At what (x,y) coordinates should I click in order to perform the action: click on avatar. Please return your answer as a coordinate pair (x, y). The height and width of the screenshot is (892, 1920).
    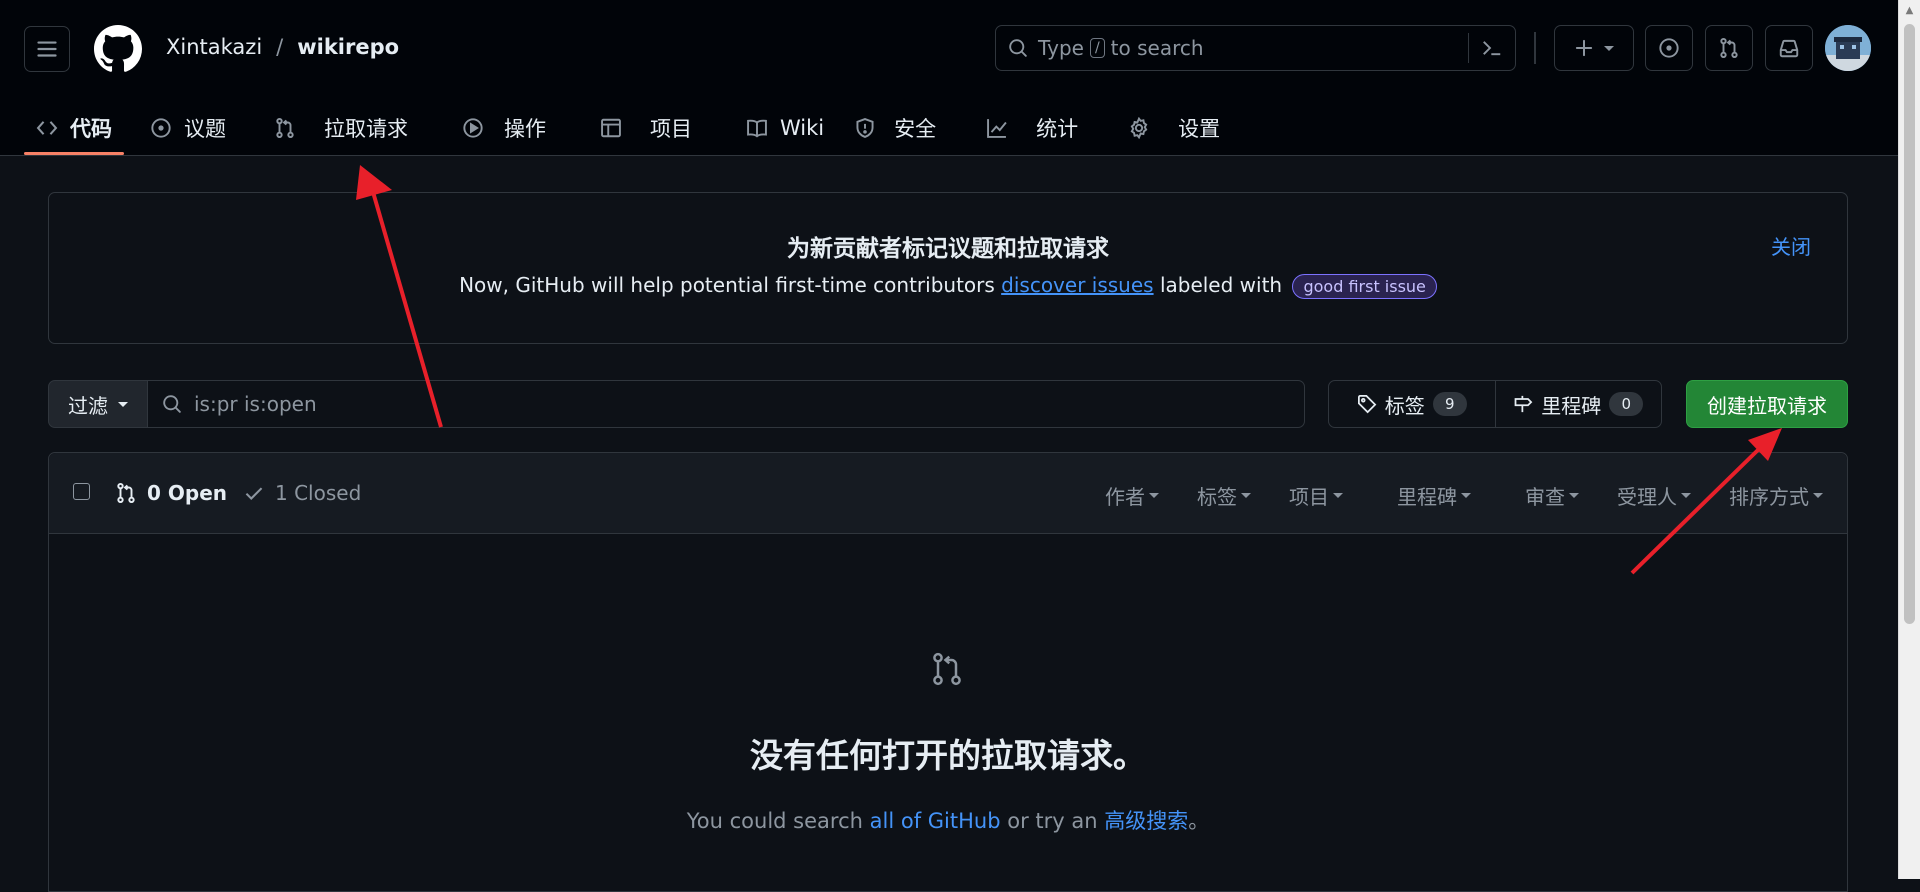
    Looking at the image, I should click on (1848, 48).